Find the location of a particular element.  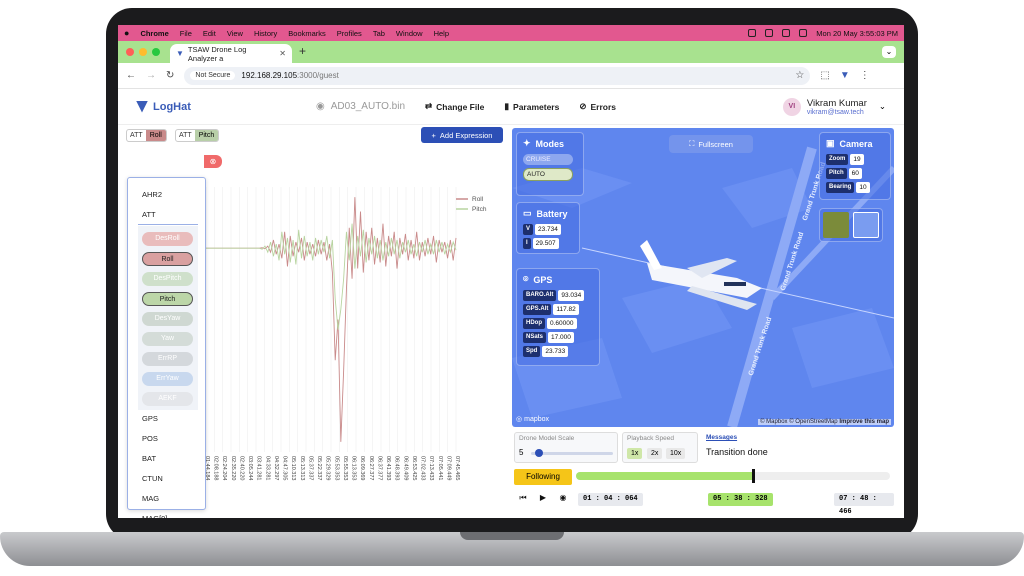

x-tick-label: 06:41.393 is located at coordinates (388, 468).